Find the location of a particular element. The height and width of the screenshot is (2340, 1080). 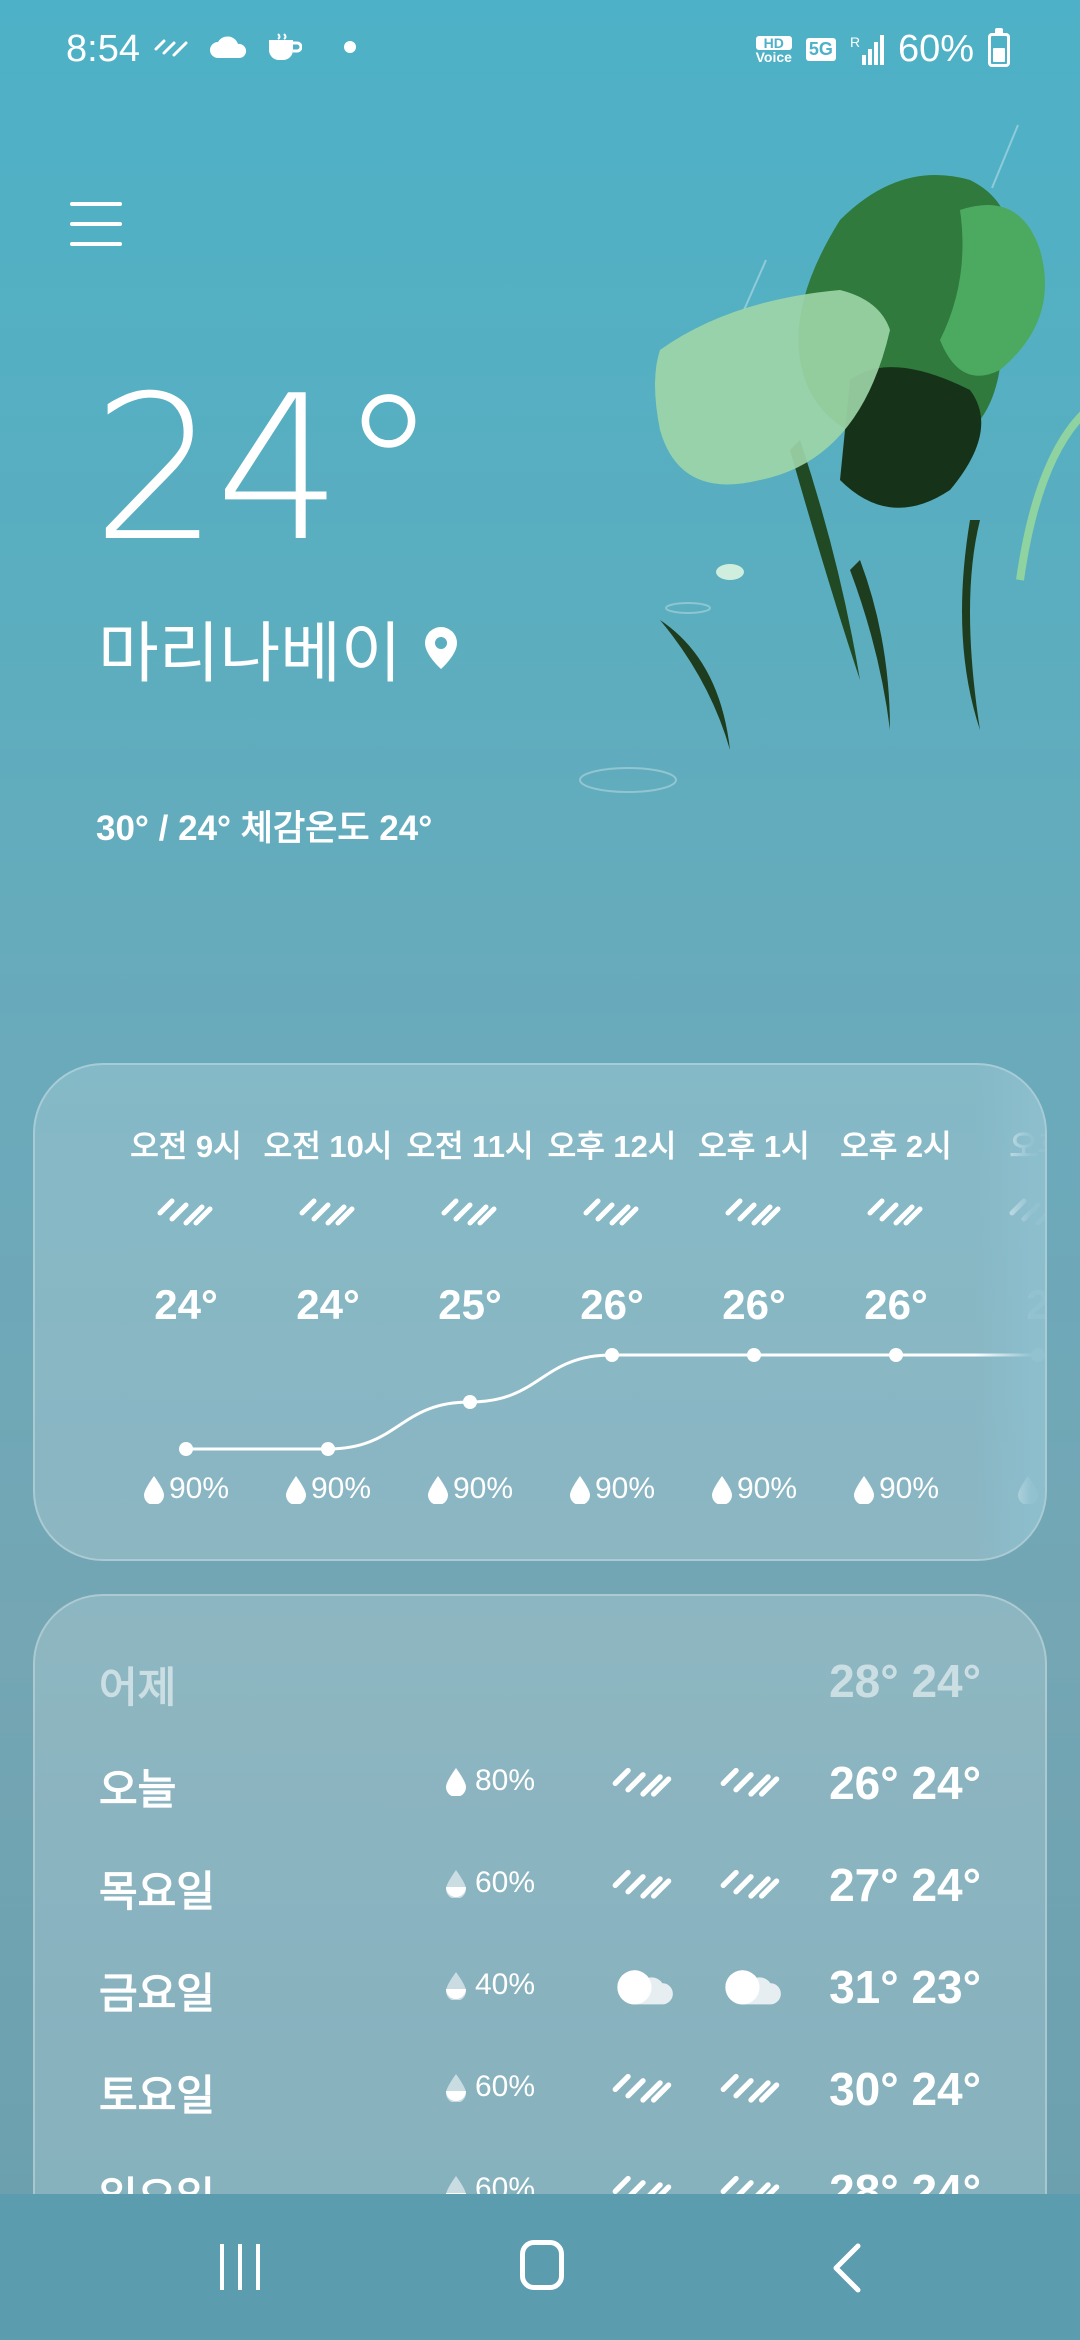

hour-temperature: 25° is located at coordinates (470, 1304).